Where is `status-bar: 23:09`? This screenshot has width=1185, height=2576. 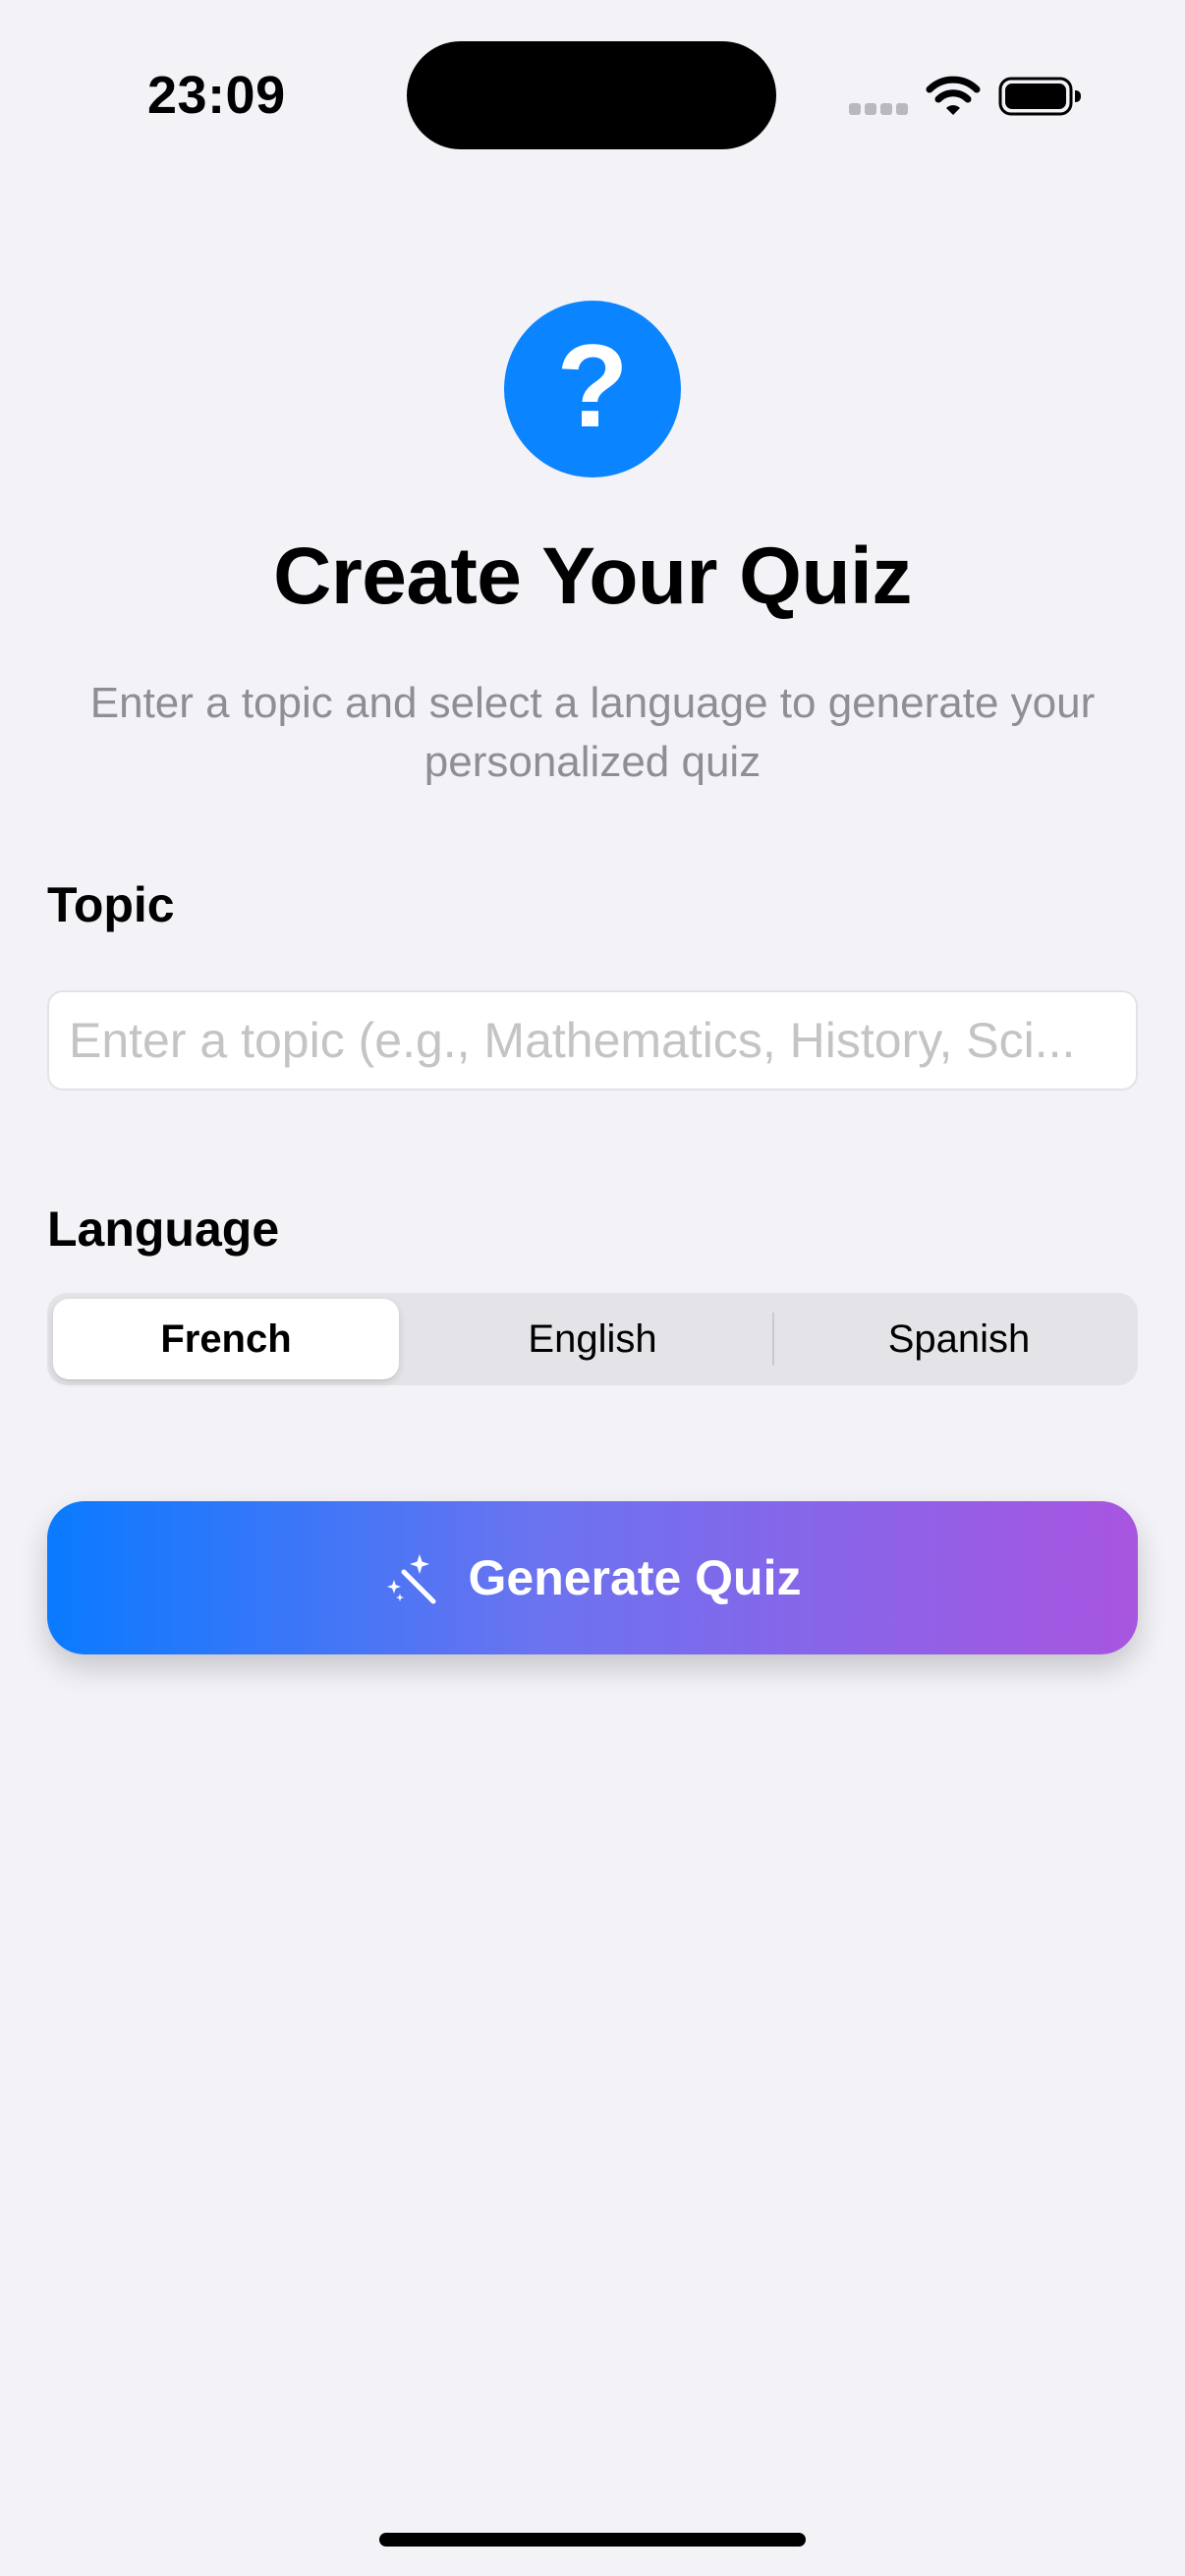
status-bar: 23:09 is located at coordinates (592, 93).